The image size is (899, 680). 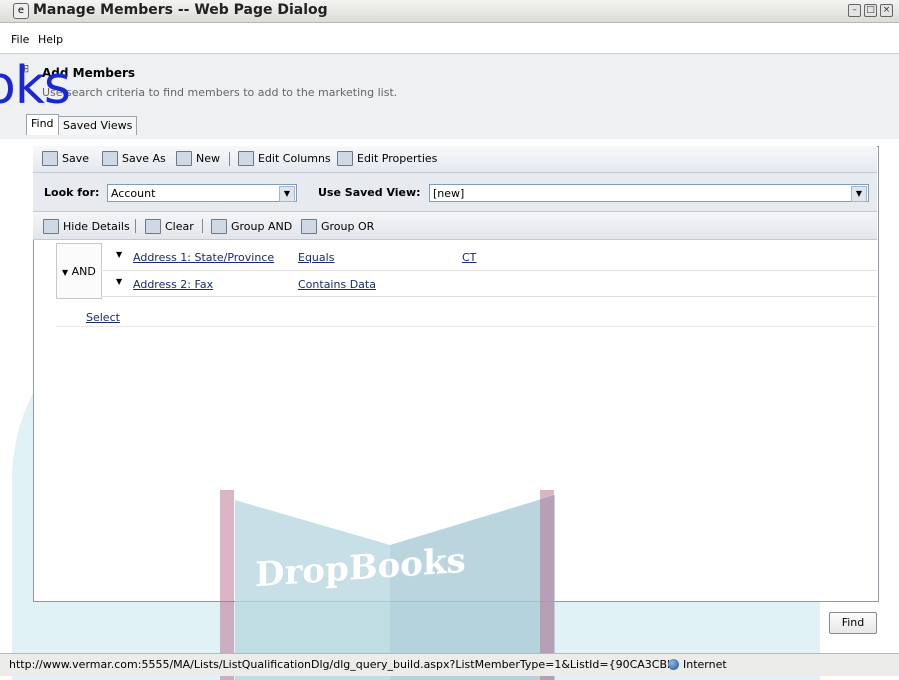 I want to click on save-button: Save, so click(x=65, y=158).